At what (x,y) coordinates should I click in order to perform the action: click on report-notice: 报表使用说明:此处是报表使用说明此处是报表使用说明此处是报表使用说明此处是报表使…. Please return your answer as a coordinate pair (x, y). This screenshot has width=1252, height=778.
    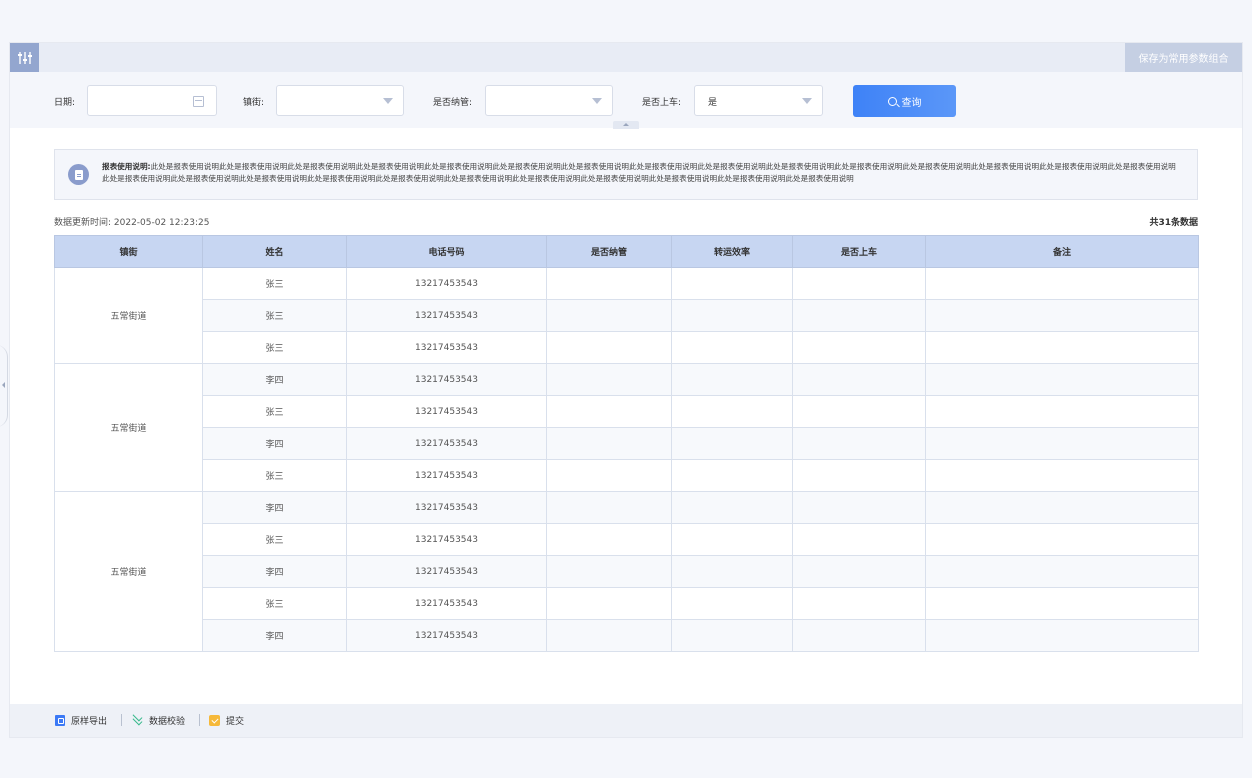
    Looking at the image, I should click on (626, 174).